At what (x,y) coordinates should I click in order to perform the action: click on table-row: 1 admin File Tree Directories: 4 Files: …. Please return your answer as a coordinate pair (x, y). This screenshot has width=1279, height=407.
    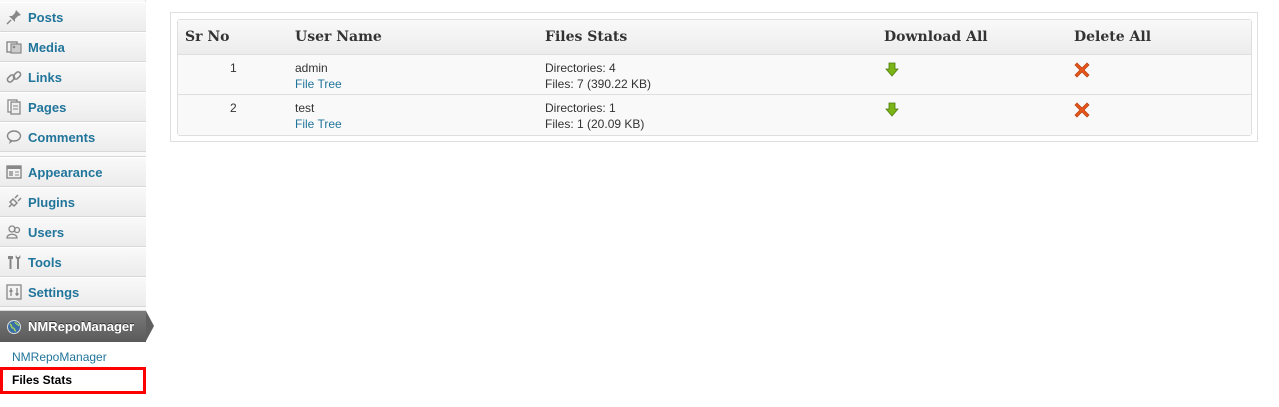
    Looking at the image, I should click on (714, 75).